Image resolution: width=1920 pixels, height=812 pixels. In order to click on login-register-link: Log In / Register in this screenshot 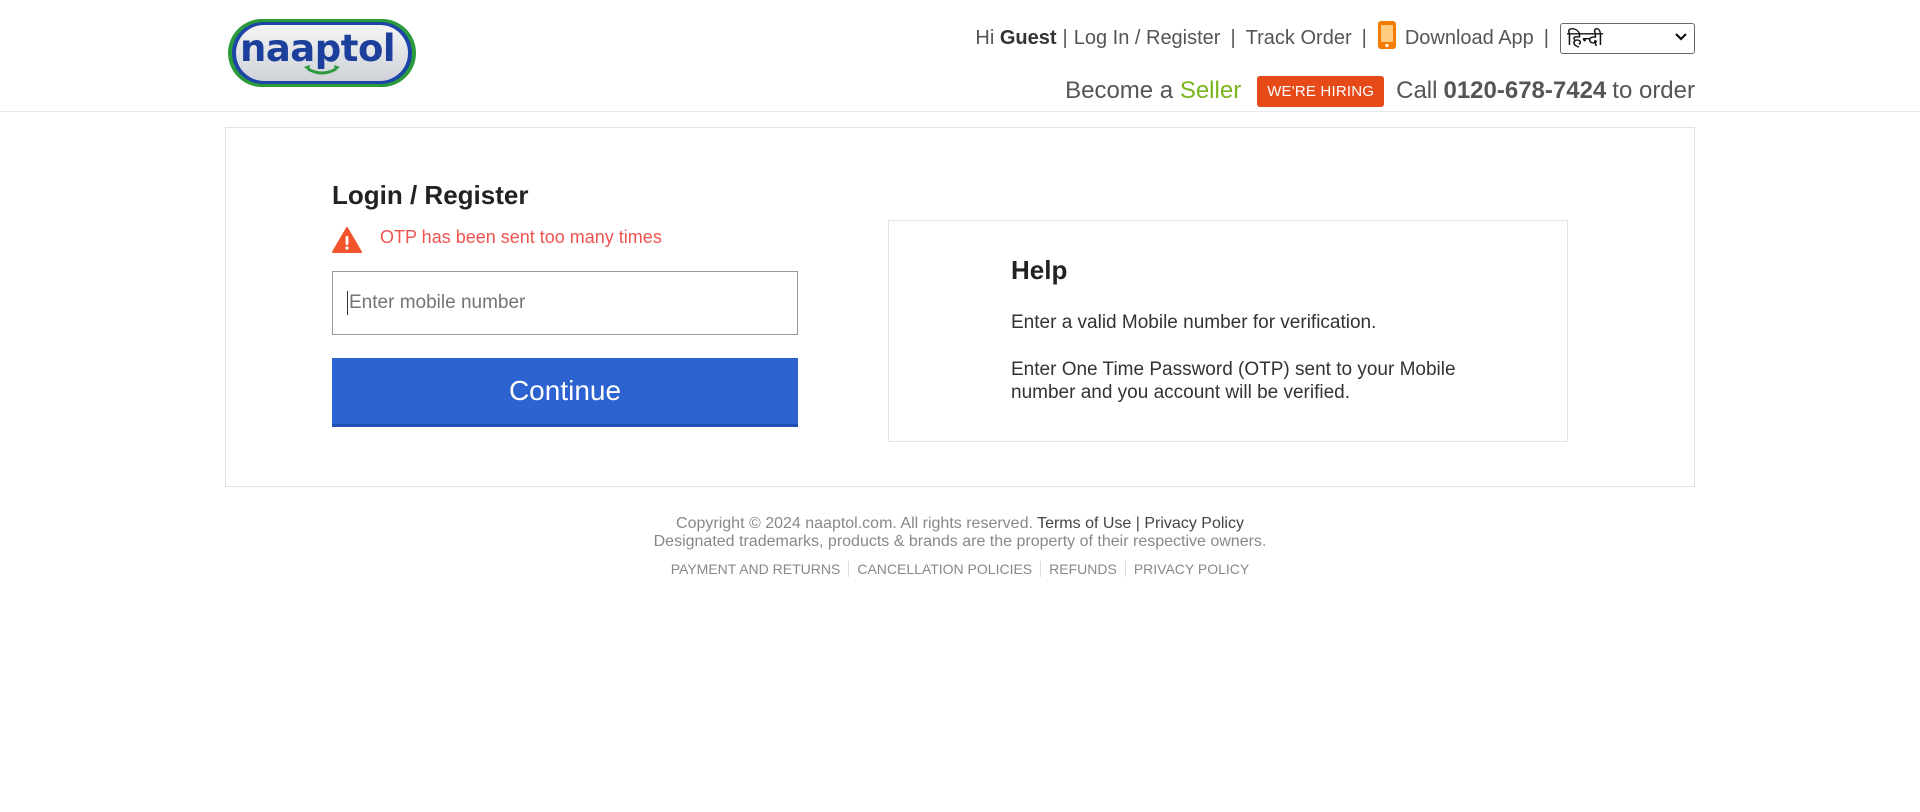, I will do `click(1147, 38)`.